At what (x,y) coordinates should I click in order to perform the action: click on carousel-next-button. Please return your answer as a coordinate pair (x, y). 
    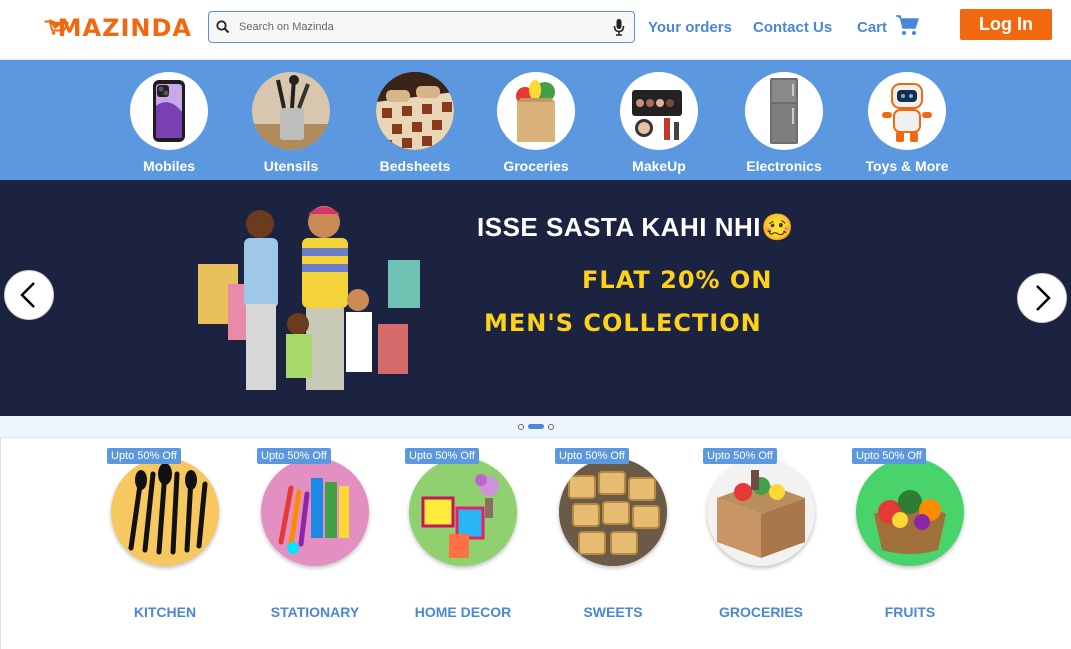
    Looking at the image, I should click on (1042, 298).